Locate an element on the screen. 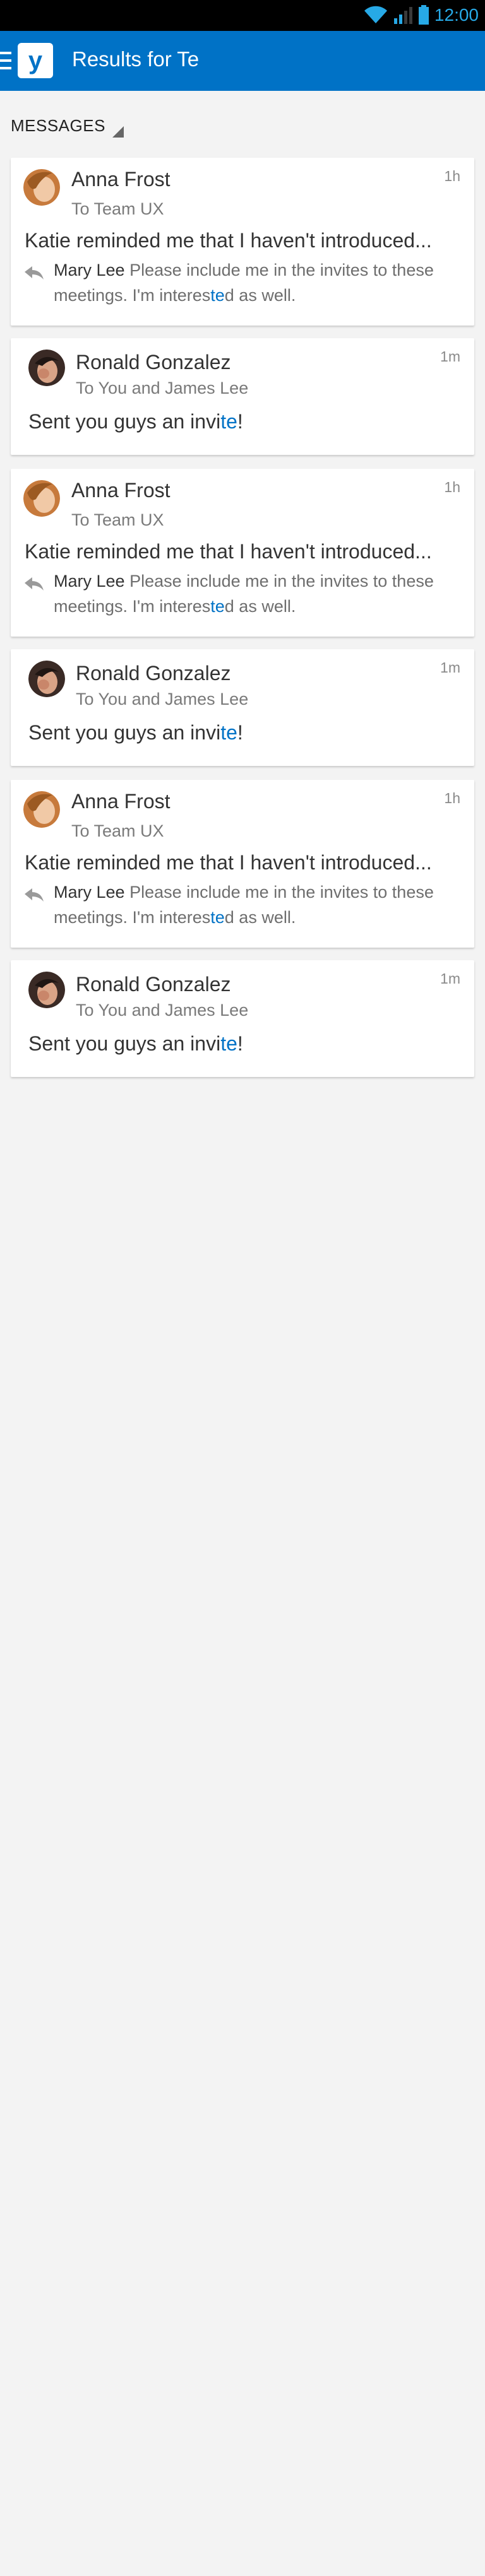  status-time: 12:00 is located at coordinates (456, 15).